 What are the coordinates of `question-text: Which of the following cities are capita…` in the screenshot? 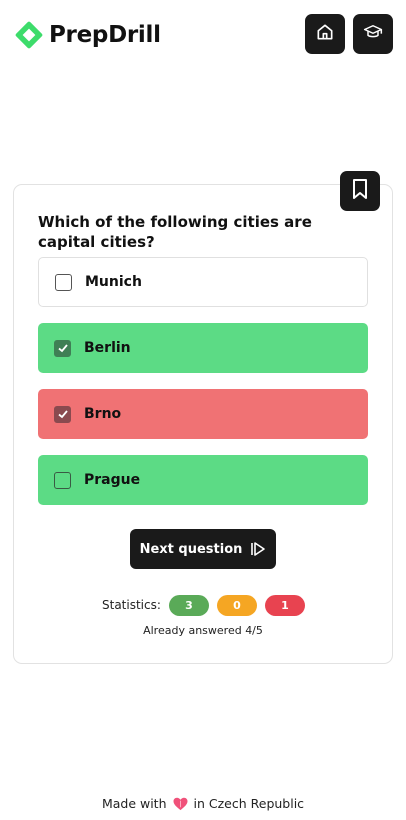 It's located at (175, 232).